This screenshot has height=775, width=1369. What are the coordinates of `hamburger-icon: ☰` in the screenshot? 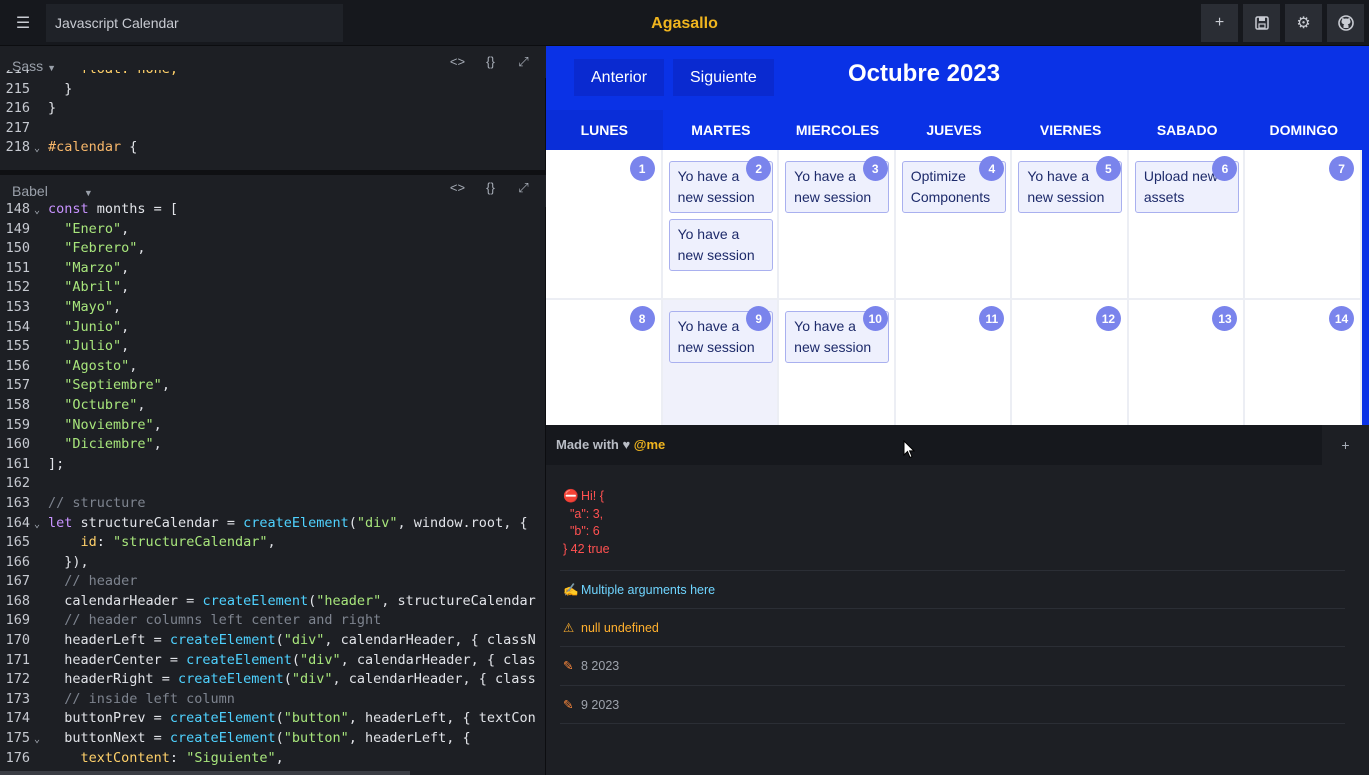 It's located at (23, 23).